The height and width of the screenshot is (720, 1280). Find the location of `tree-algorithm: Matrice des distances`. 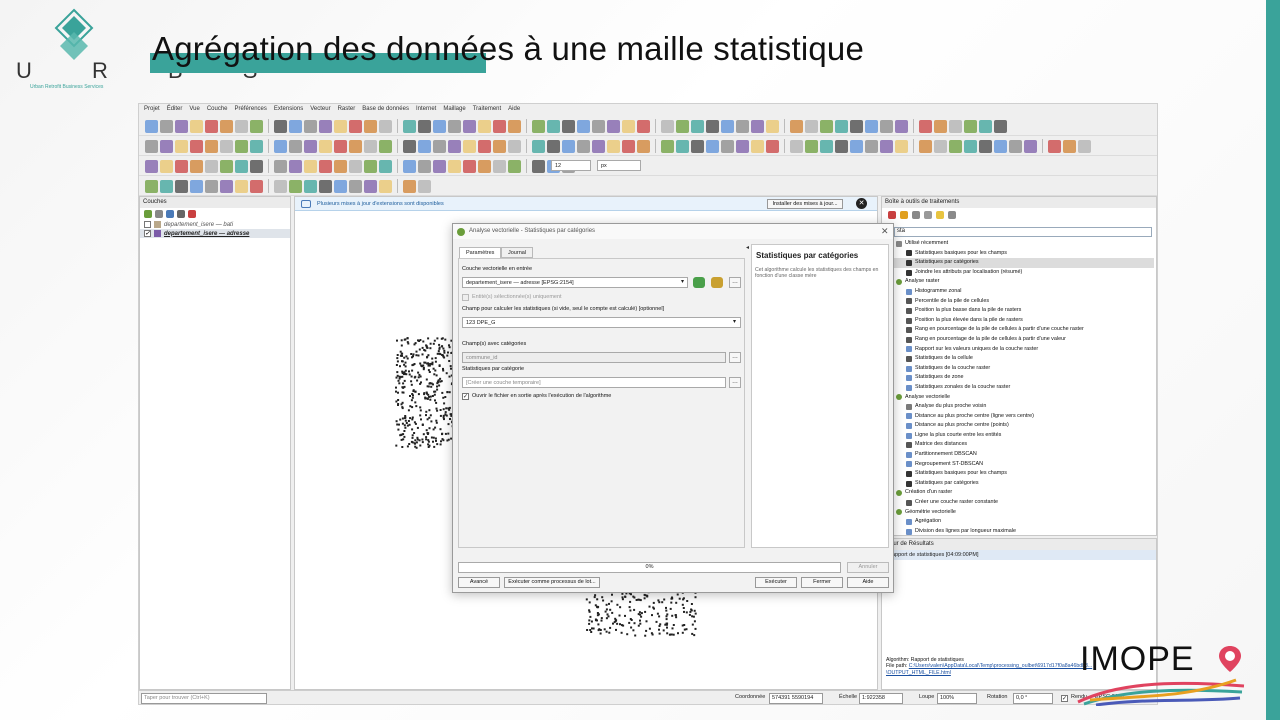

tree-algorithm: Matrice des distances is located at coordinates (1023, 445).